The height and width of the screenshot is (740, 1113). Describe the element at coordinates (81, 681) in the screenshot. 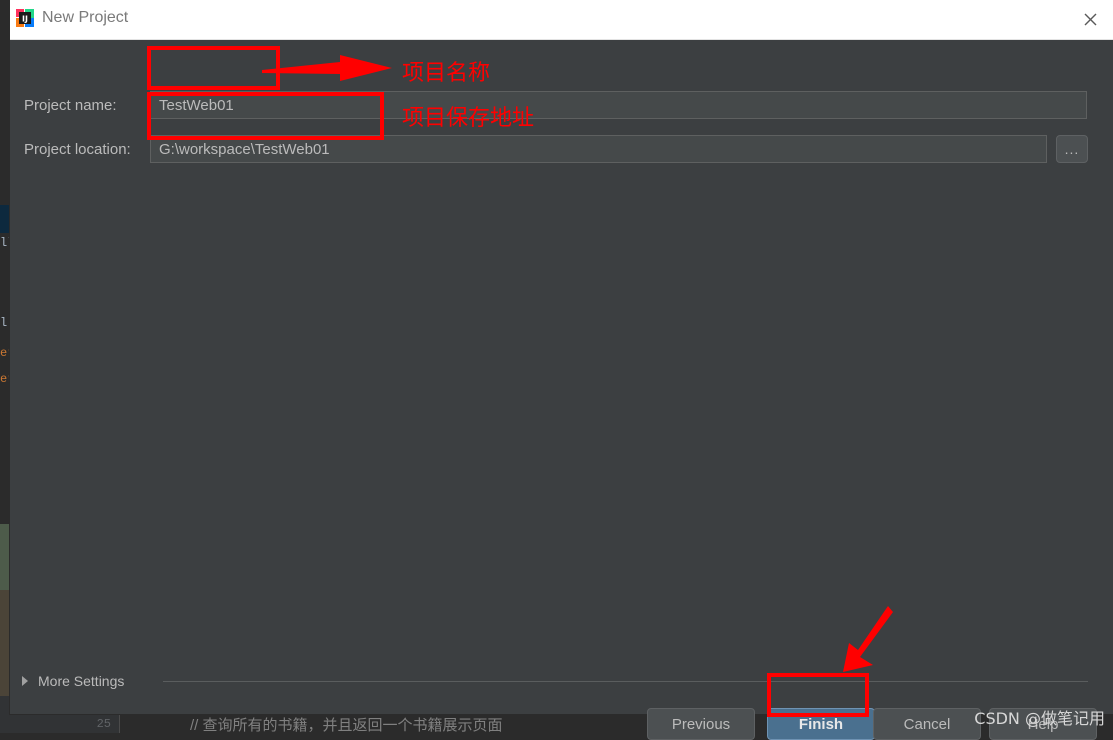

I see `more-settings-label: More Settings` at that location.